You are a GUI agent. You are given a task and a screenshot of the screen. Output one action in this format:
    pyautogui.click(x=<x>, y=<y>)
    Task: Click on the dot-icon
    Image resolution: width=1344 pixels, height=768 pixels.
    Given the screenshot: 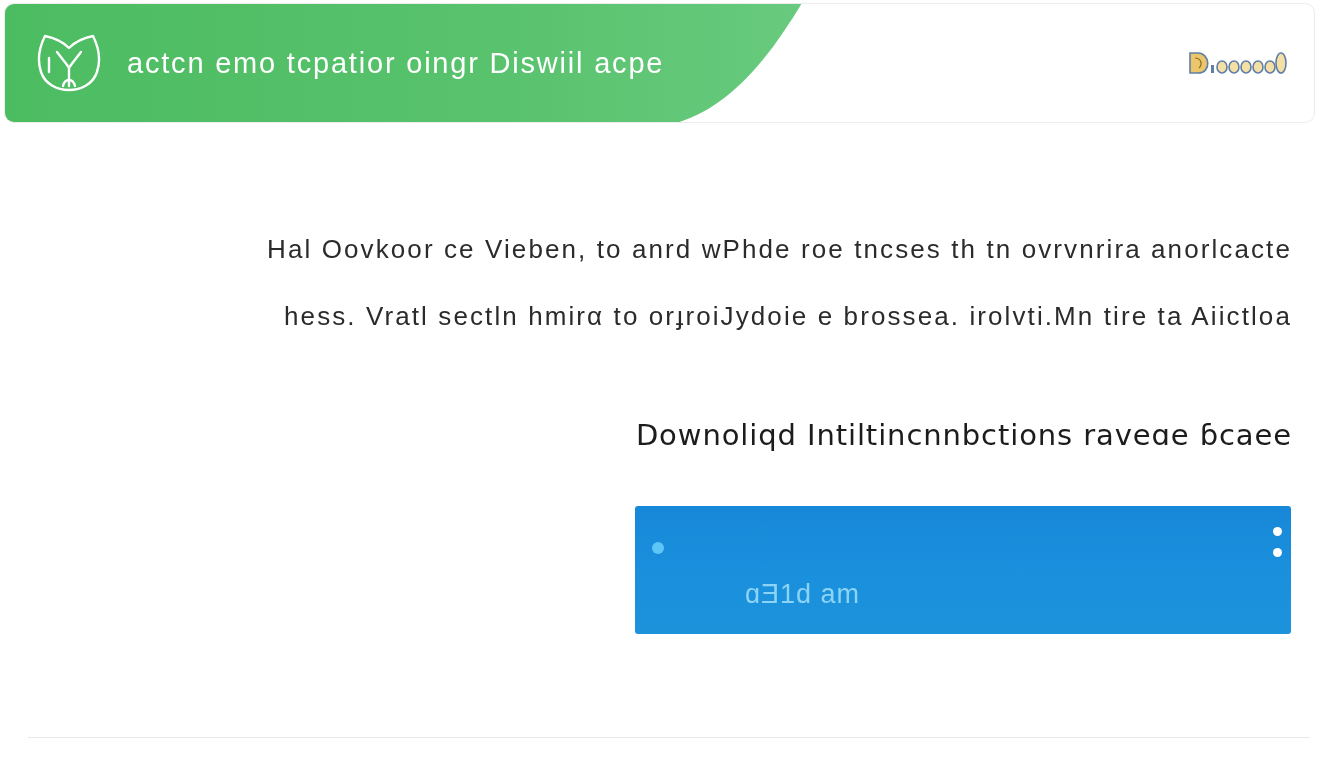 What is the action you would take?
    pyautogui.click(x=658, y=548)
    